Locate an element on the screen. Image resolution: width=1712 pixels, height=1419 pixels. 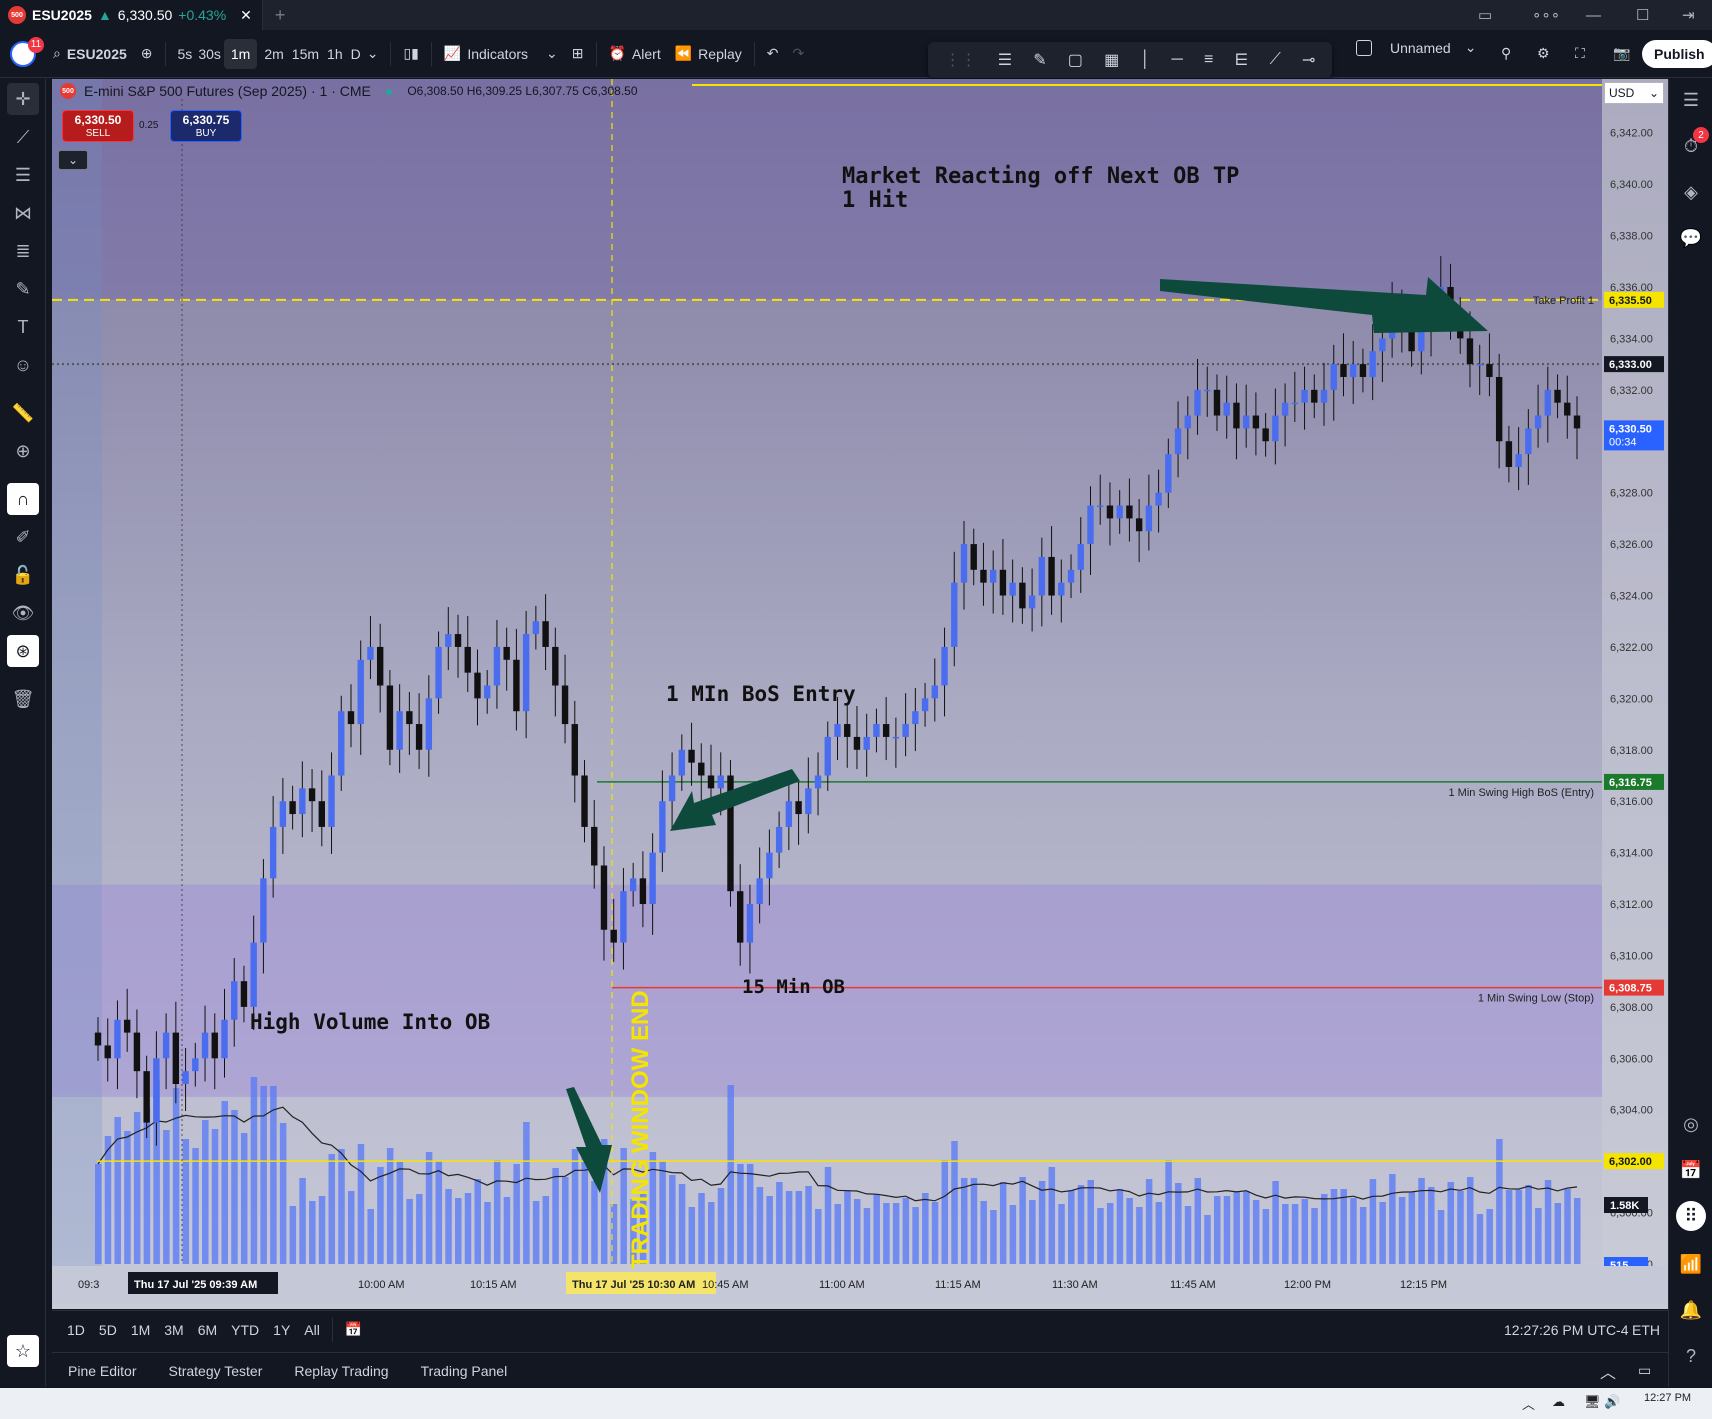
currency-selector: USD ⌄ is located at coordinates (1634, 93).